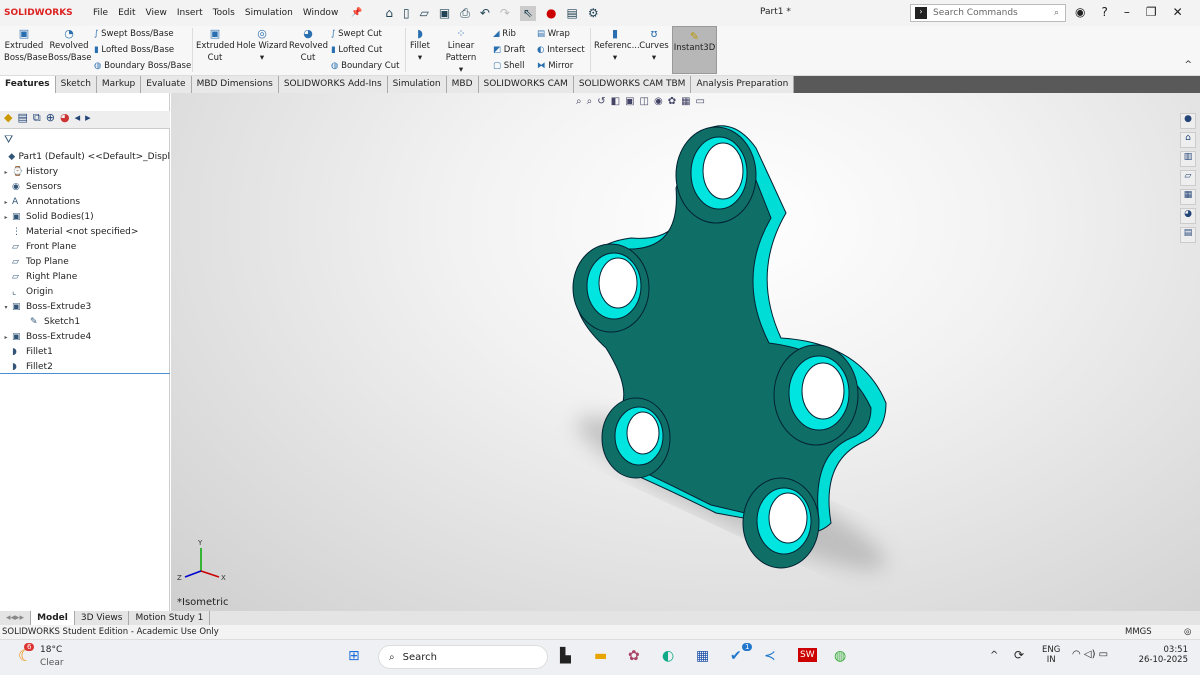 This screenshot has width=1200, height=675. Describe the element at coordinates (8, 140) in the screenshot. I see `filter-icon: ⛛` at that location.